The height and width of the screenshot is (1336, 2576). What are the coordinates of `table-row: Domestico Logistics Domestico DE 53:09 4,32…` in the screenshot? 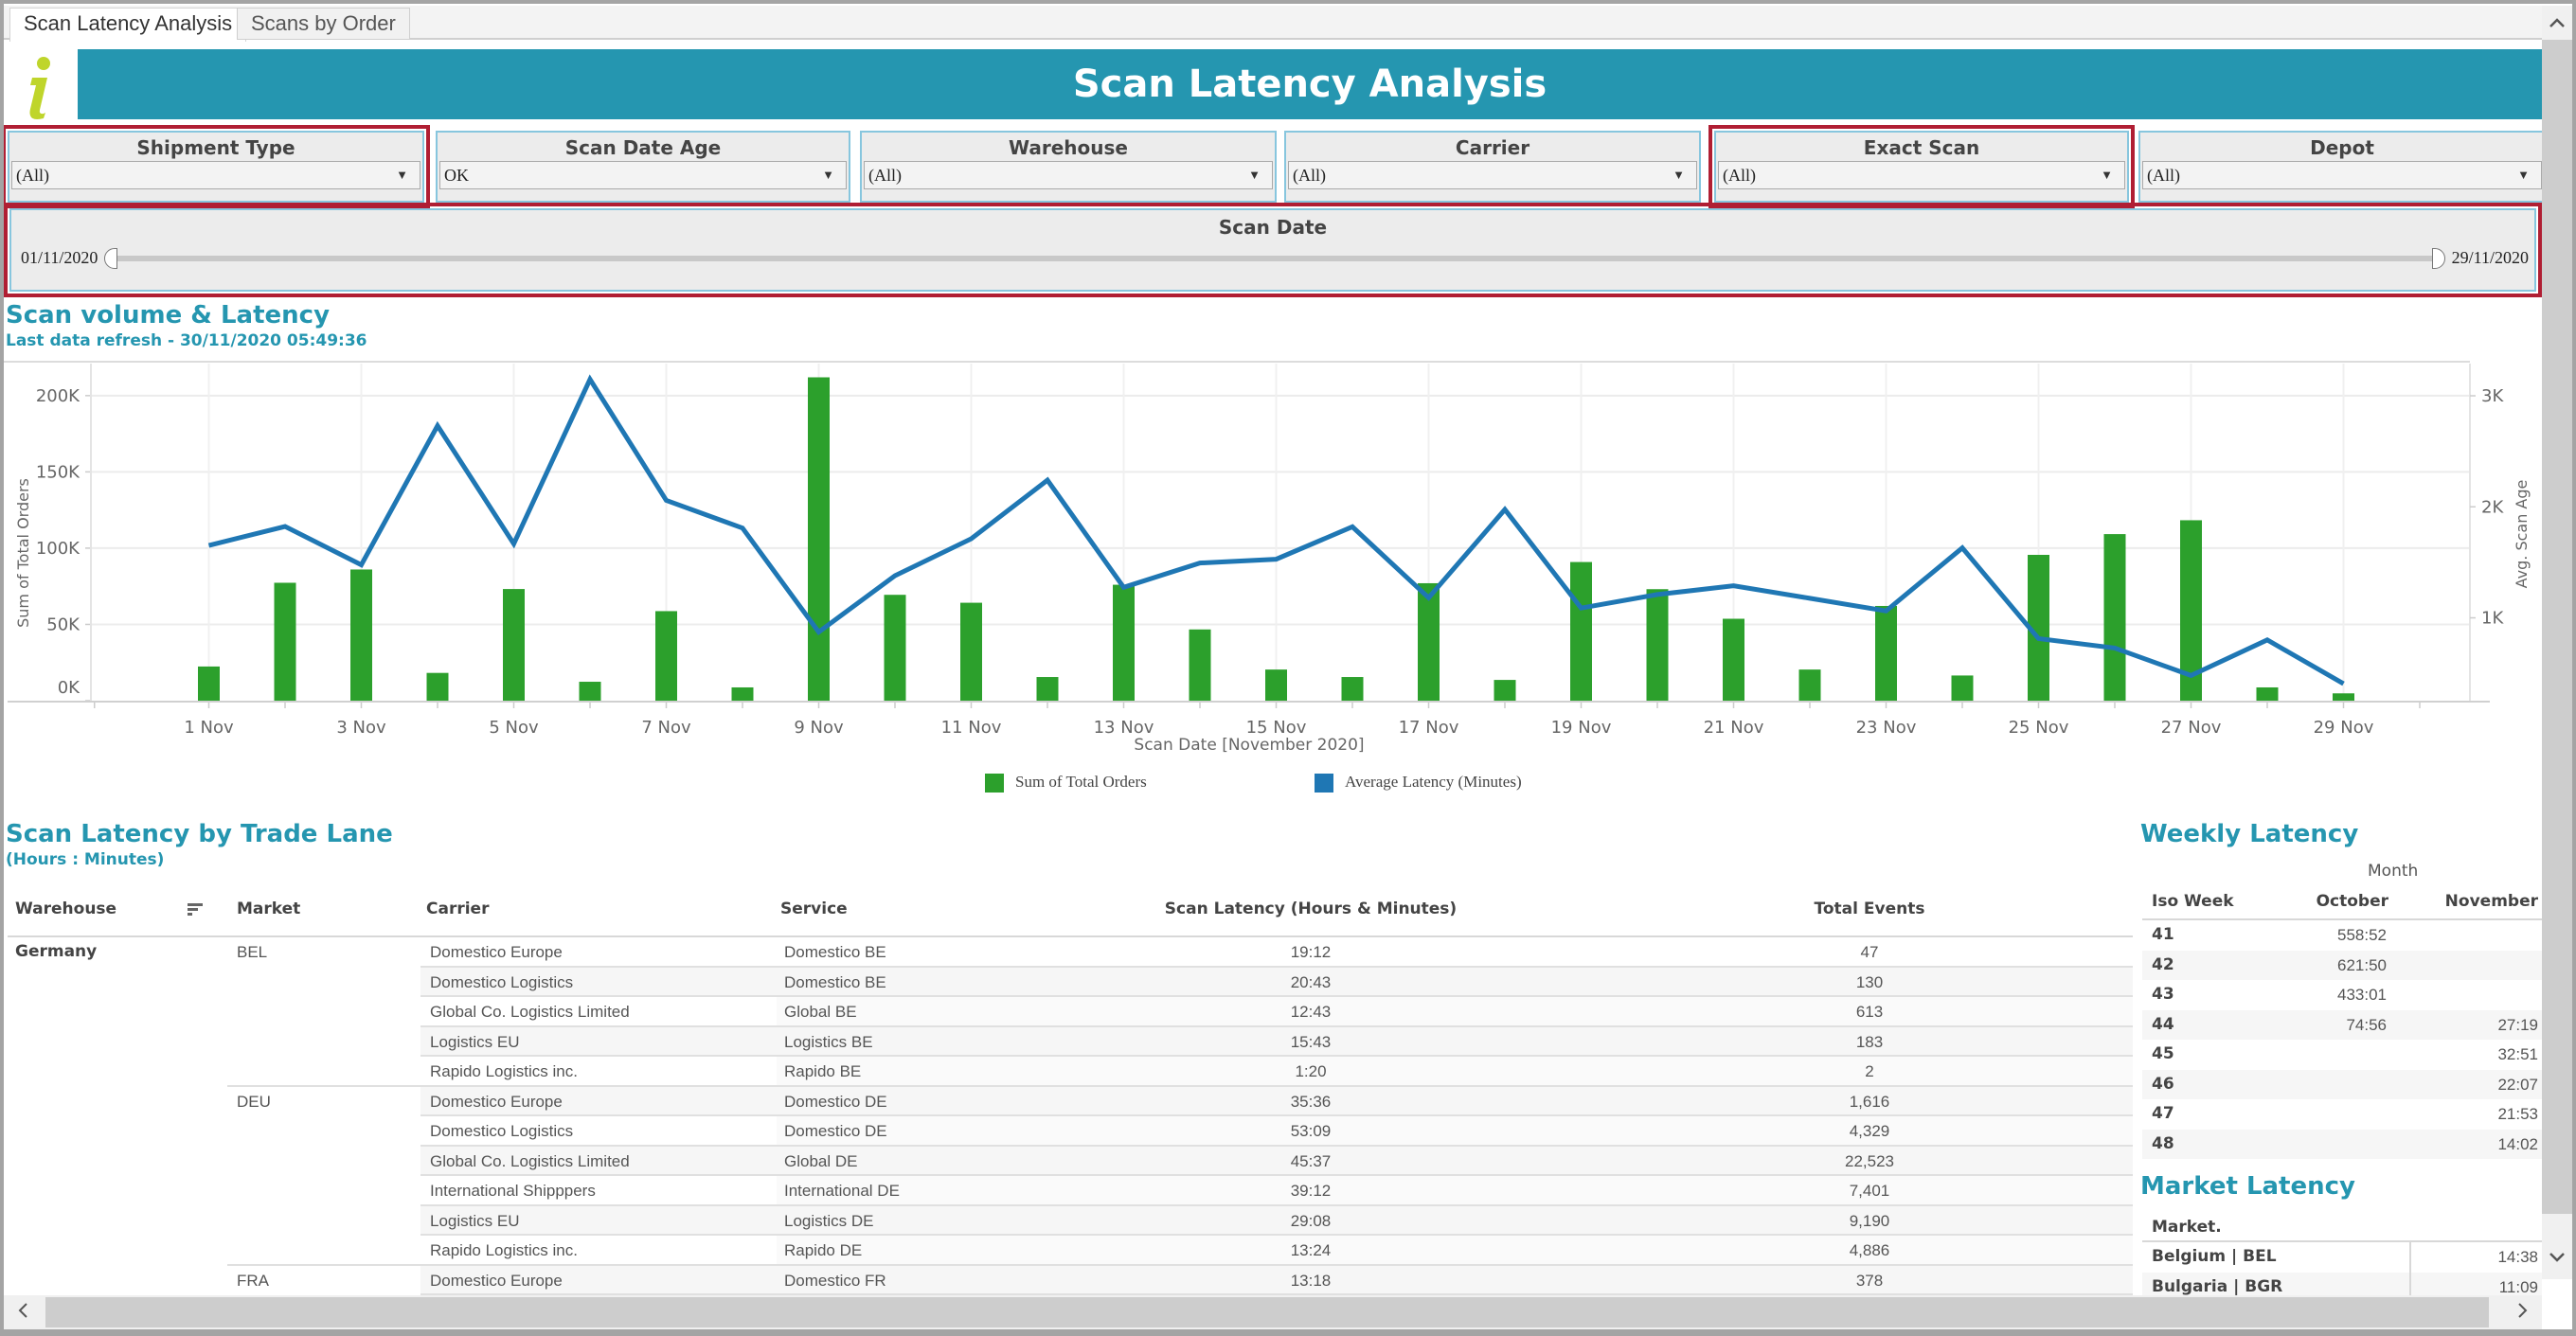 It's located at (1068, 1132).